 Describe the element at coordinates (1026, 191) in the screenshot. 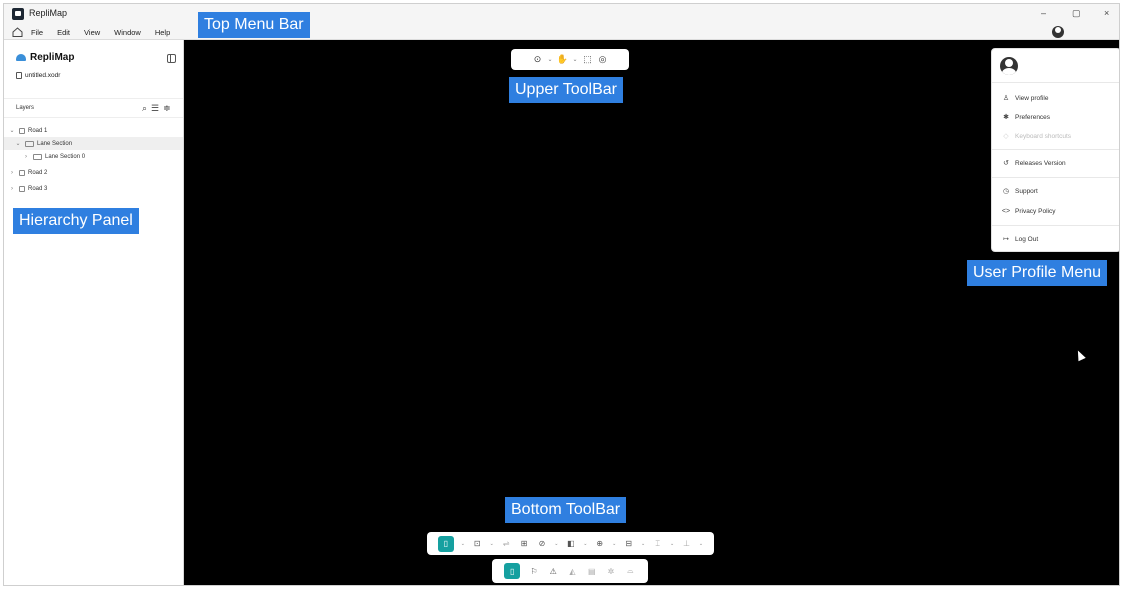

I see `menu-item-label: Support` at that location.